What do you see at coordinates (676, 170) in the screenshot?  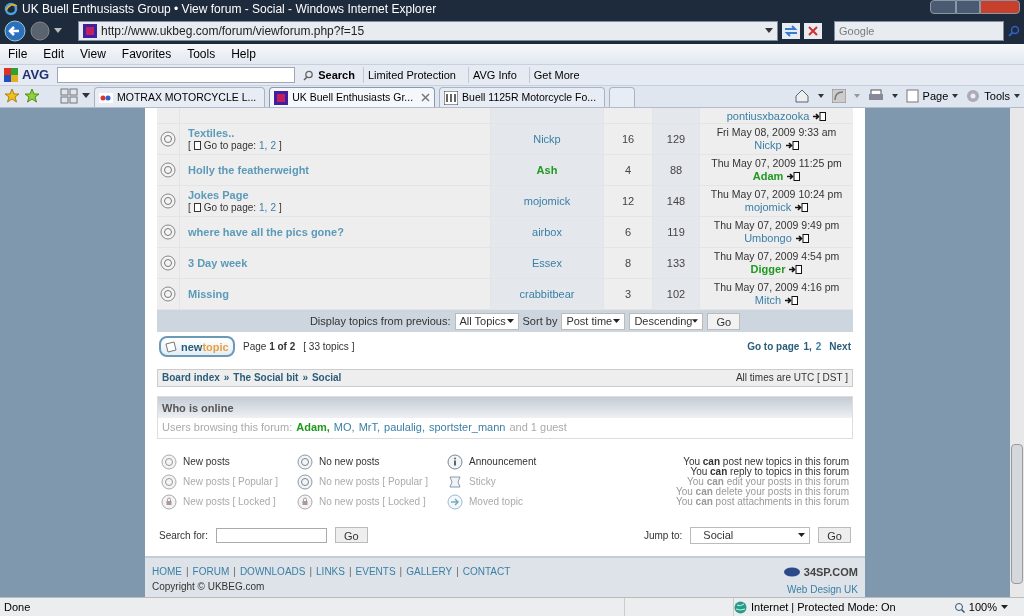 I see `views-count: 88` at bounding box center [676, 170].